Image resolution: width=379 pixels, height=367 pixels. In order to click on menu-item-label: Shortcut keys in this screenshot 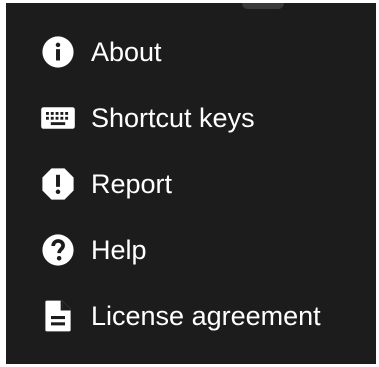, I will do `click(173, 118)`.